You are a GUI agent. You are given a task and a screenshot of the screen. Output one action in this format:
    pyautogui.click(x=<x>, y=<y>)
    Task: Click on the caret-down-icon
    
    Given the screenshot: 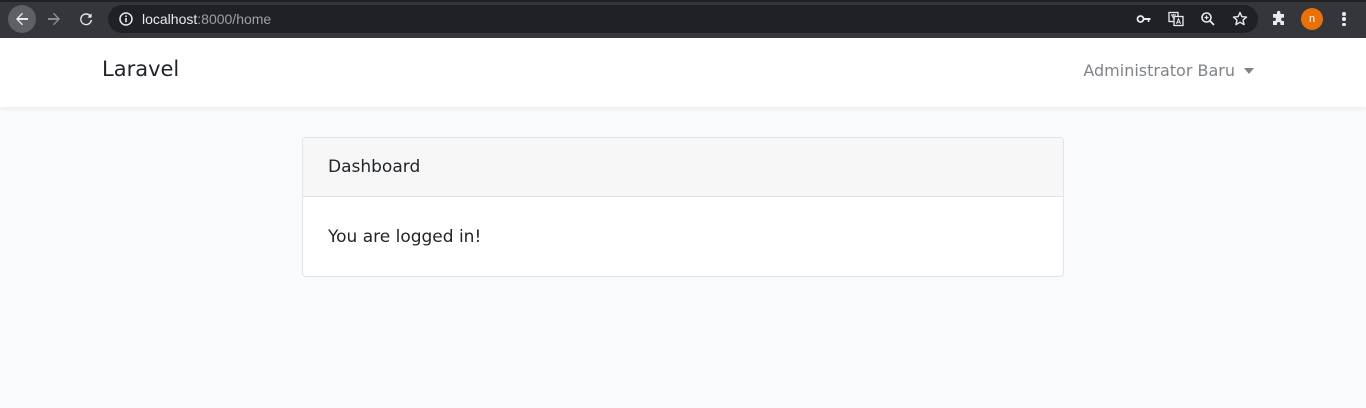 What is the action you would take?
    pyautogui.click(x=1249, y=71)
    